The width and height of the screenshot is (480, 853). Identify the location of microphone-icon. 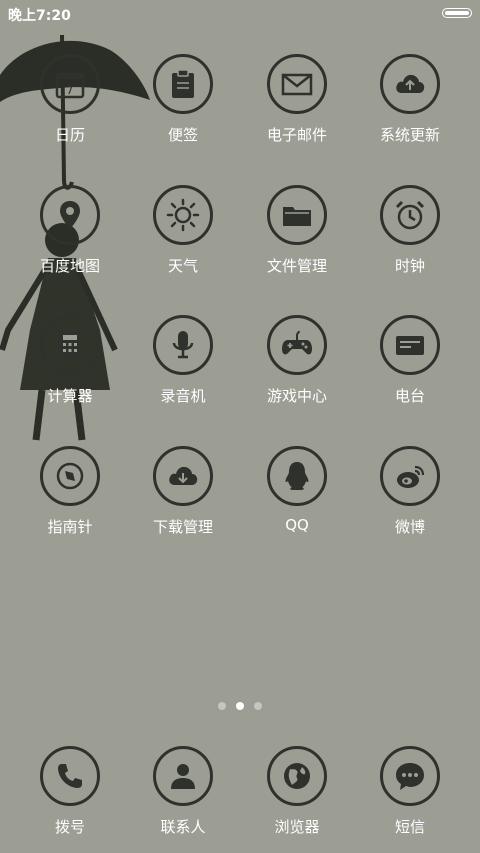
(183, 345).